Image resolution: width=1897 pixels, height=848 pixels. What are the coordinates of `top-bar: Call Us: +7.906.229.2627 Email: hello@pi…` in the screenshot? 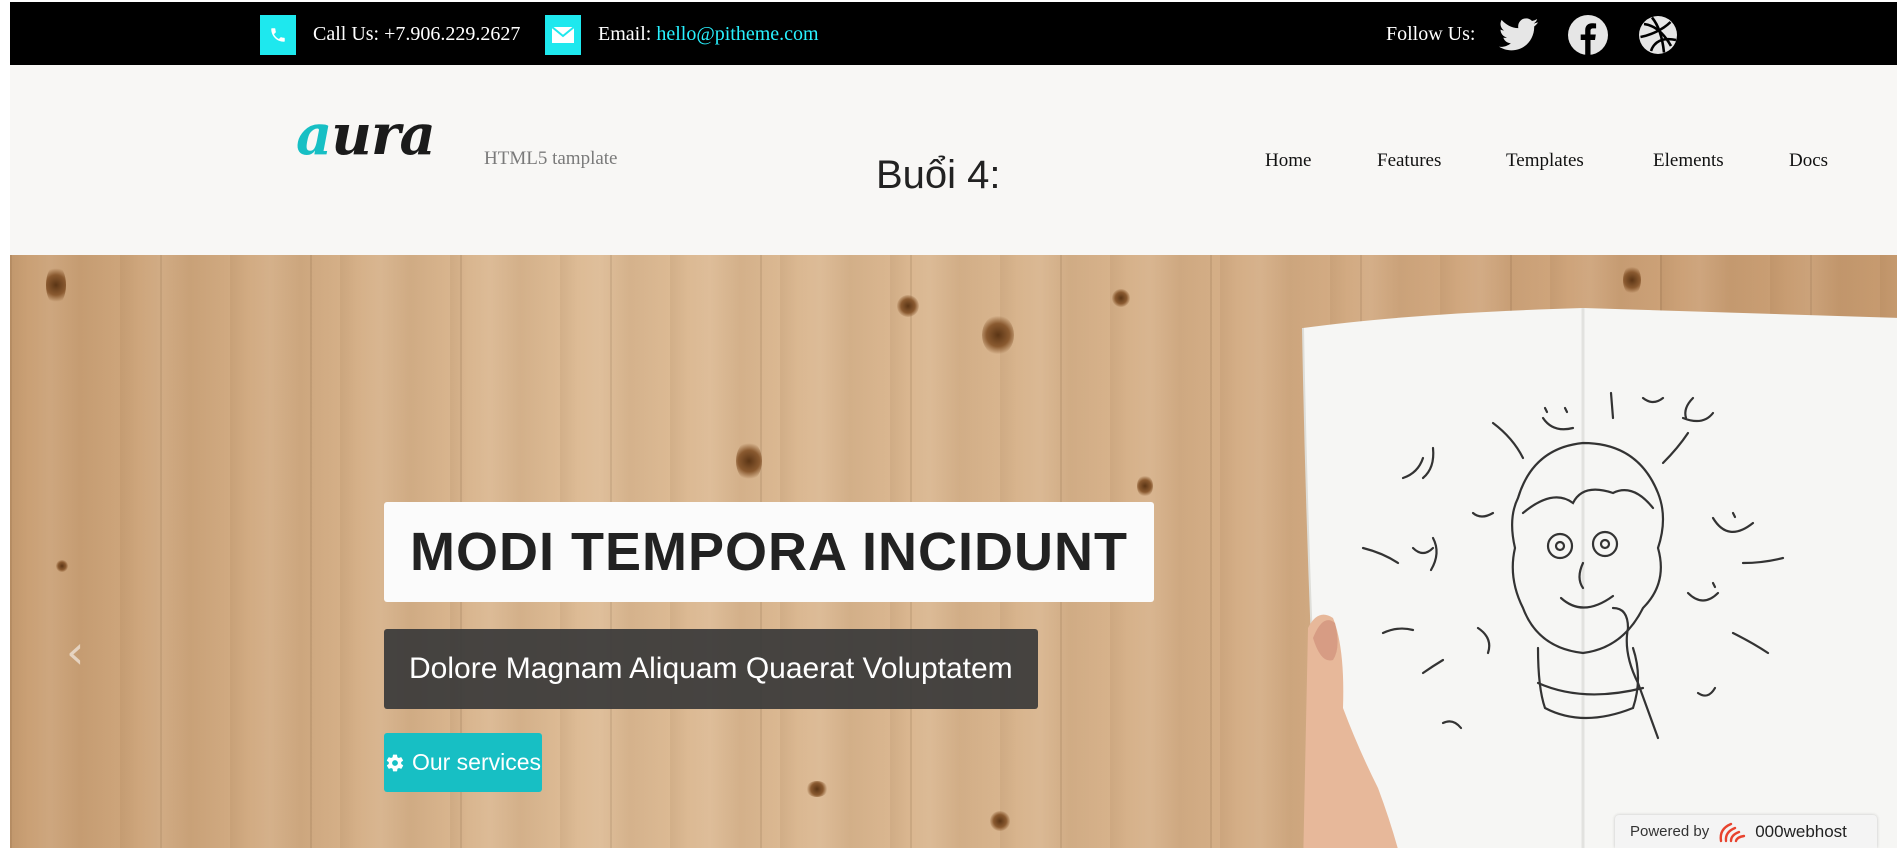 It's located at (953, 33).